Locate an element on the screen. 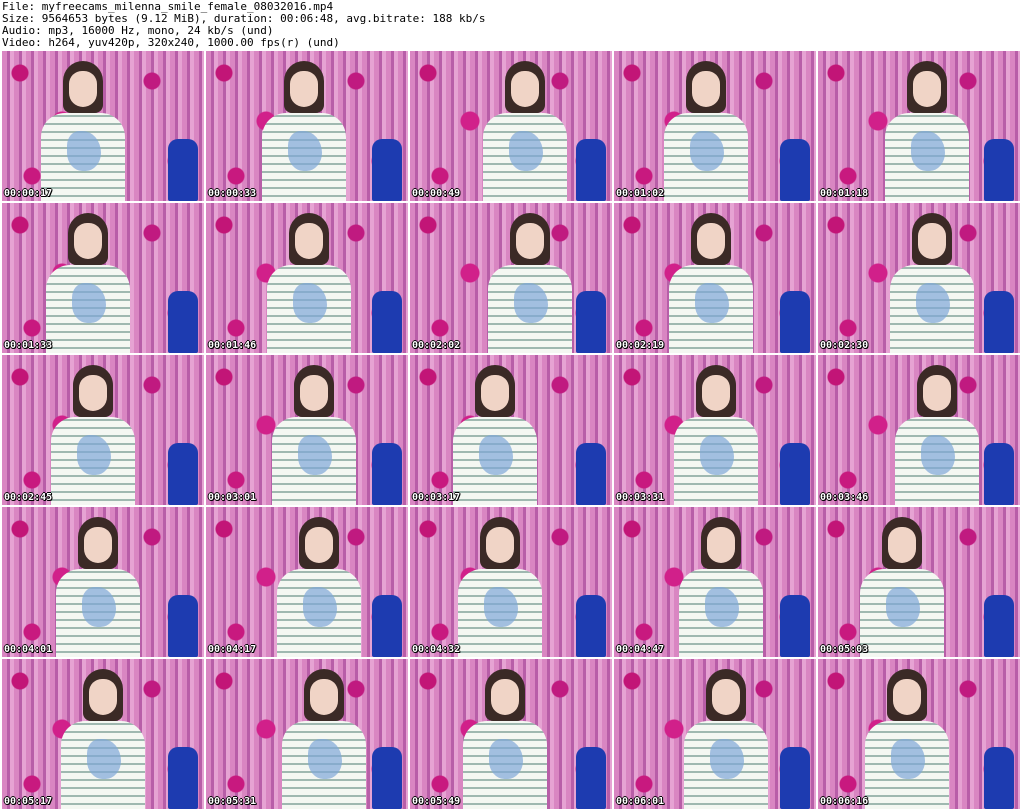 Image resolution: width=1024 pixels, height=811 pixels. thumbnail-timestamp: 00:01:33 is located at coordinates (28, 345).